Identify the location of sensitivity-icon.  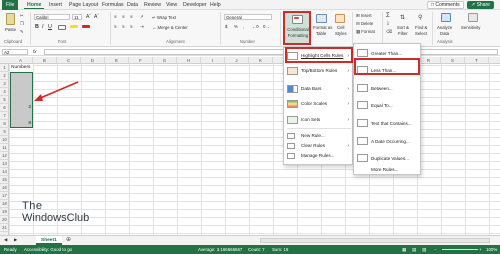
(473, 17).